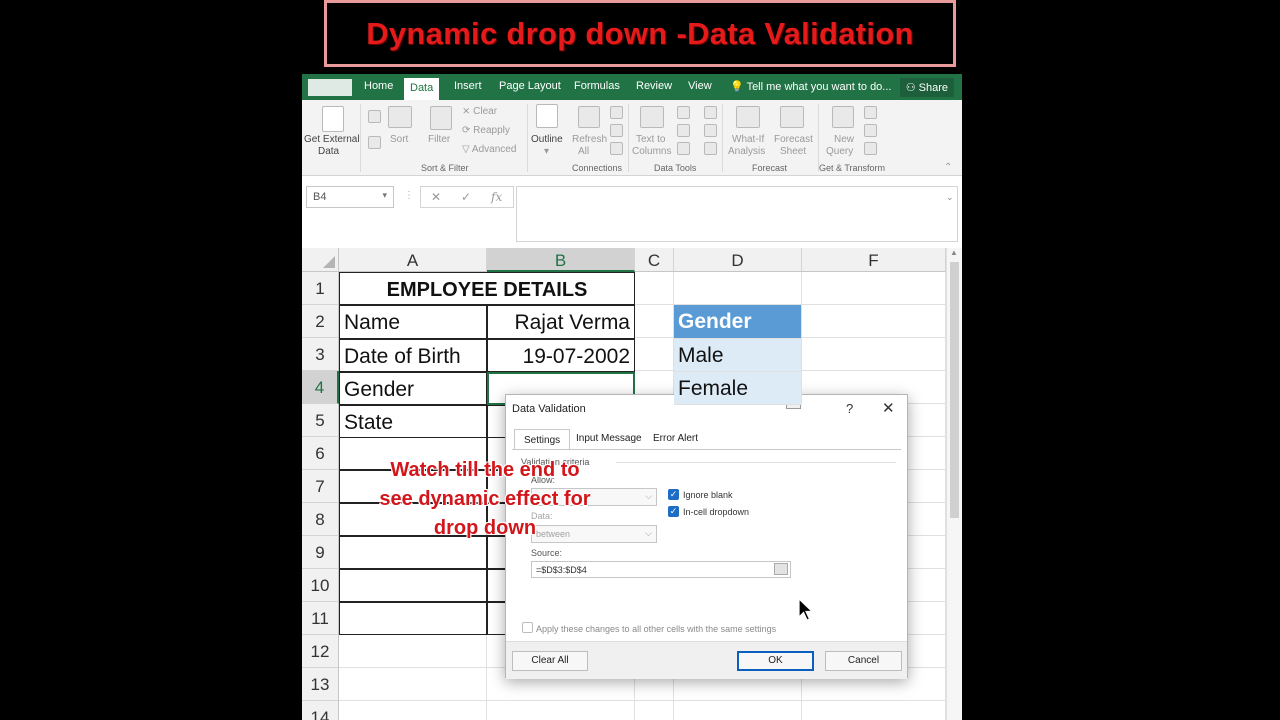 This screenshot has height=720, width=1280. Describe the element at coordinates (489, 149) in the screenshot. I see `advanced-button: ▽ Advanced` at that location.